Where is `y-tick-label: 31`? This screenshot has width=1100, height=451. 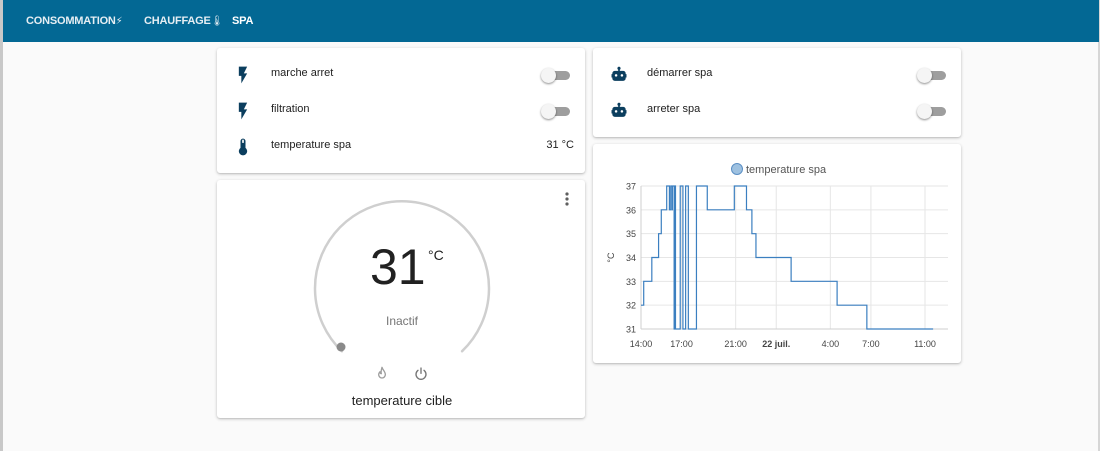 y-tick-label: 31 is located at coordinates (631, 330).